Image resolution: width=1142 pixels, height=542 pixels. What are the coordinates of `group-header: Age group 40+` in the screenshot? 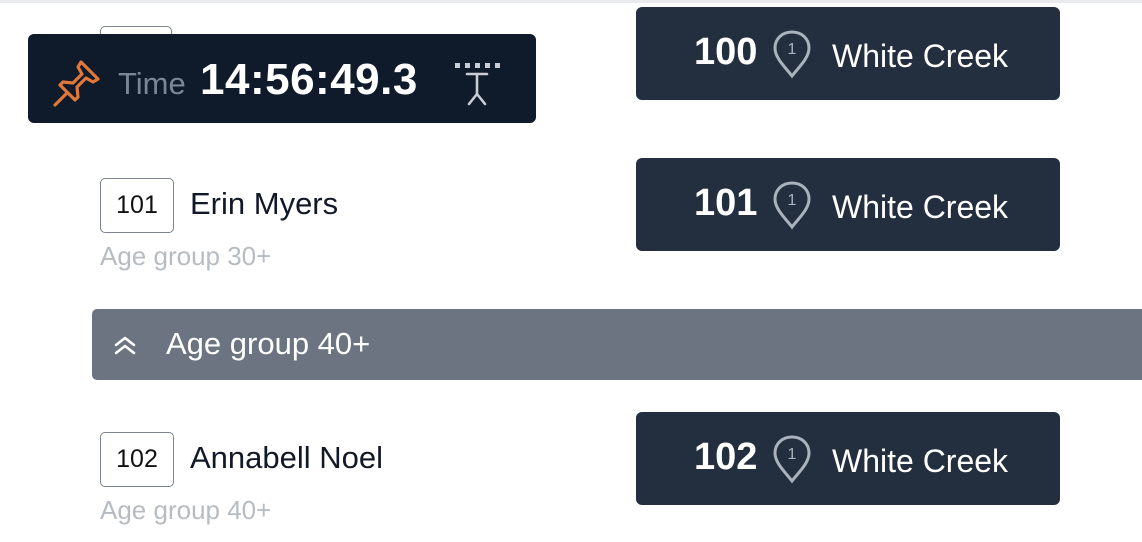 It's located at (617, 344).